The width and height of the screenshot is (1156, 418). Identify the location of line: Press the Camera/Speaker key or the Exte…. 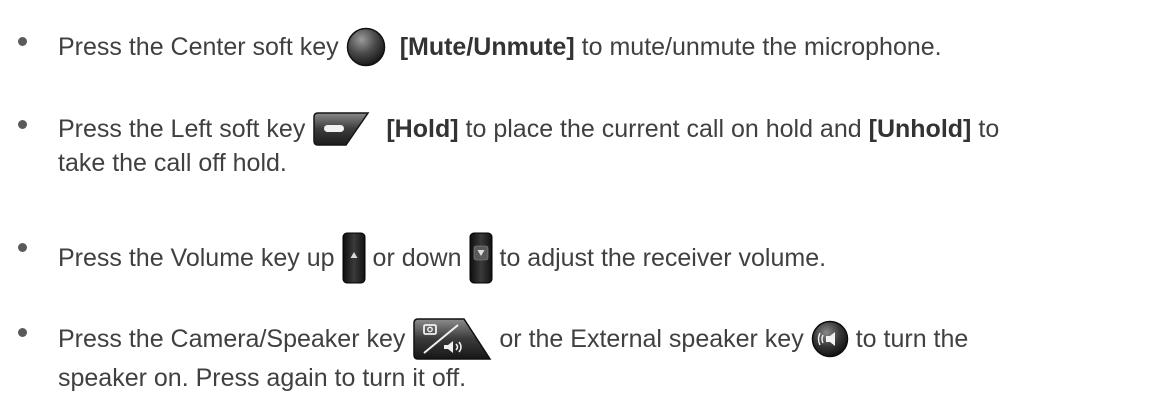
(513, 339).